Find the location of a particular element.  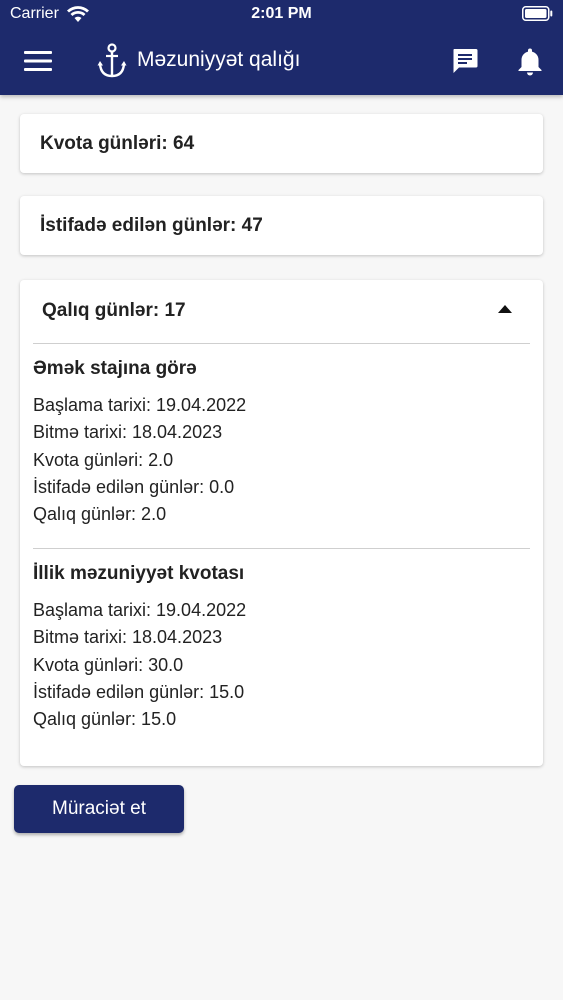

section-title: Əmək stajına görə is located at coordinates (115, 368).